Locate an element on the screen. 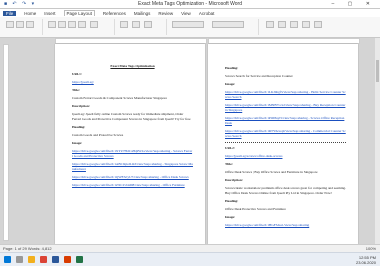 The width and height of the screenshot is (380, 266). align-icon is located at coordinates (318, 24).